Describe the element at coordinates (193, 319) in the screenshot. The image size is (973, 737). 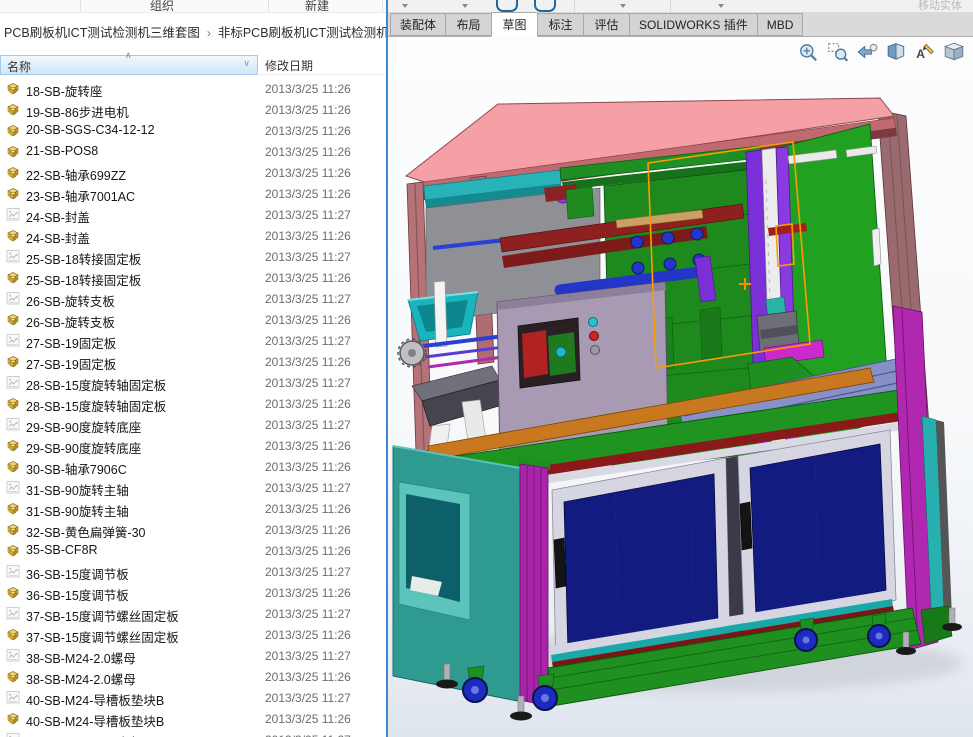
I see `file-row: 26-SB-旋转支板 2013/3/25 11:26` at that location.